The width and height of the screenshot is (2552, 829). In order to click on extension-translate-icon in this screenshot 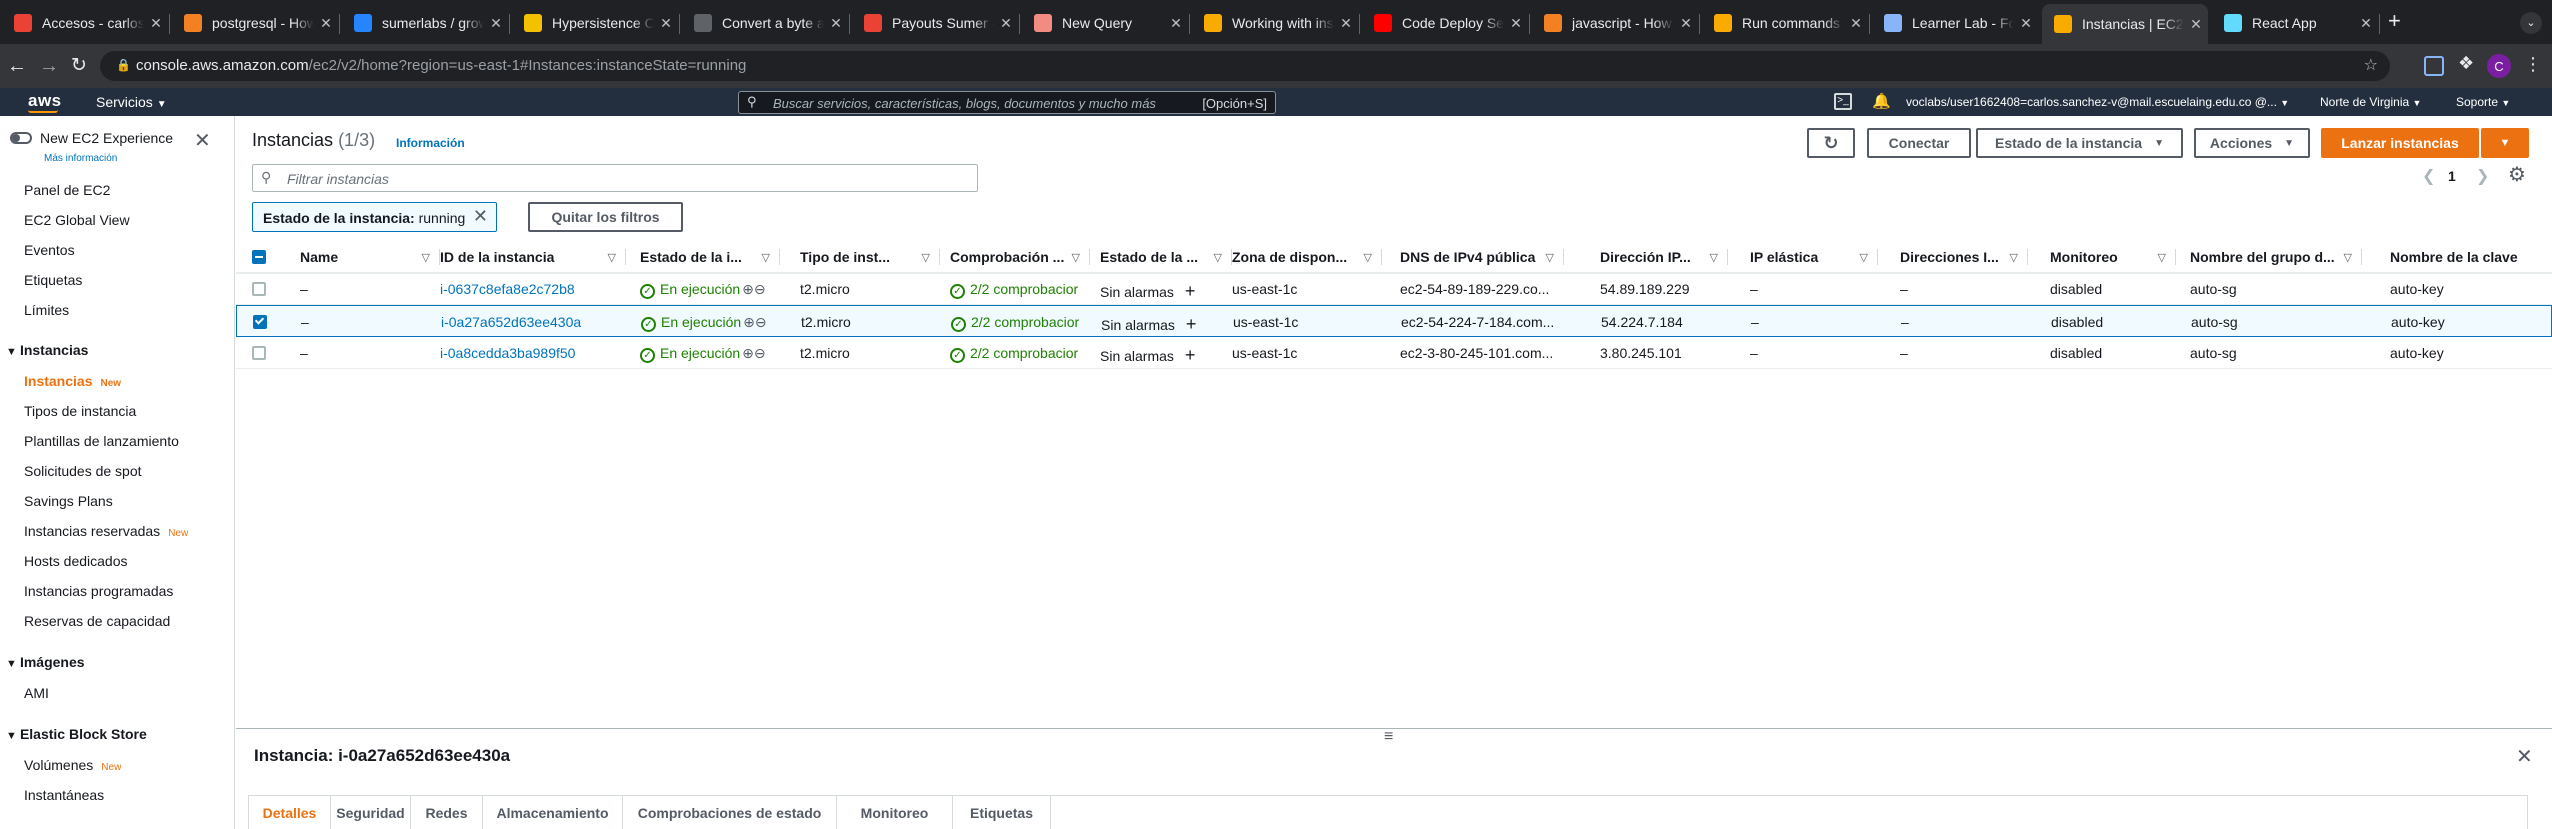, I will do `click(2434, 66)`.